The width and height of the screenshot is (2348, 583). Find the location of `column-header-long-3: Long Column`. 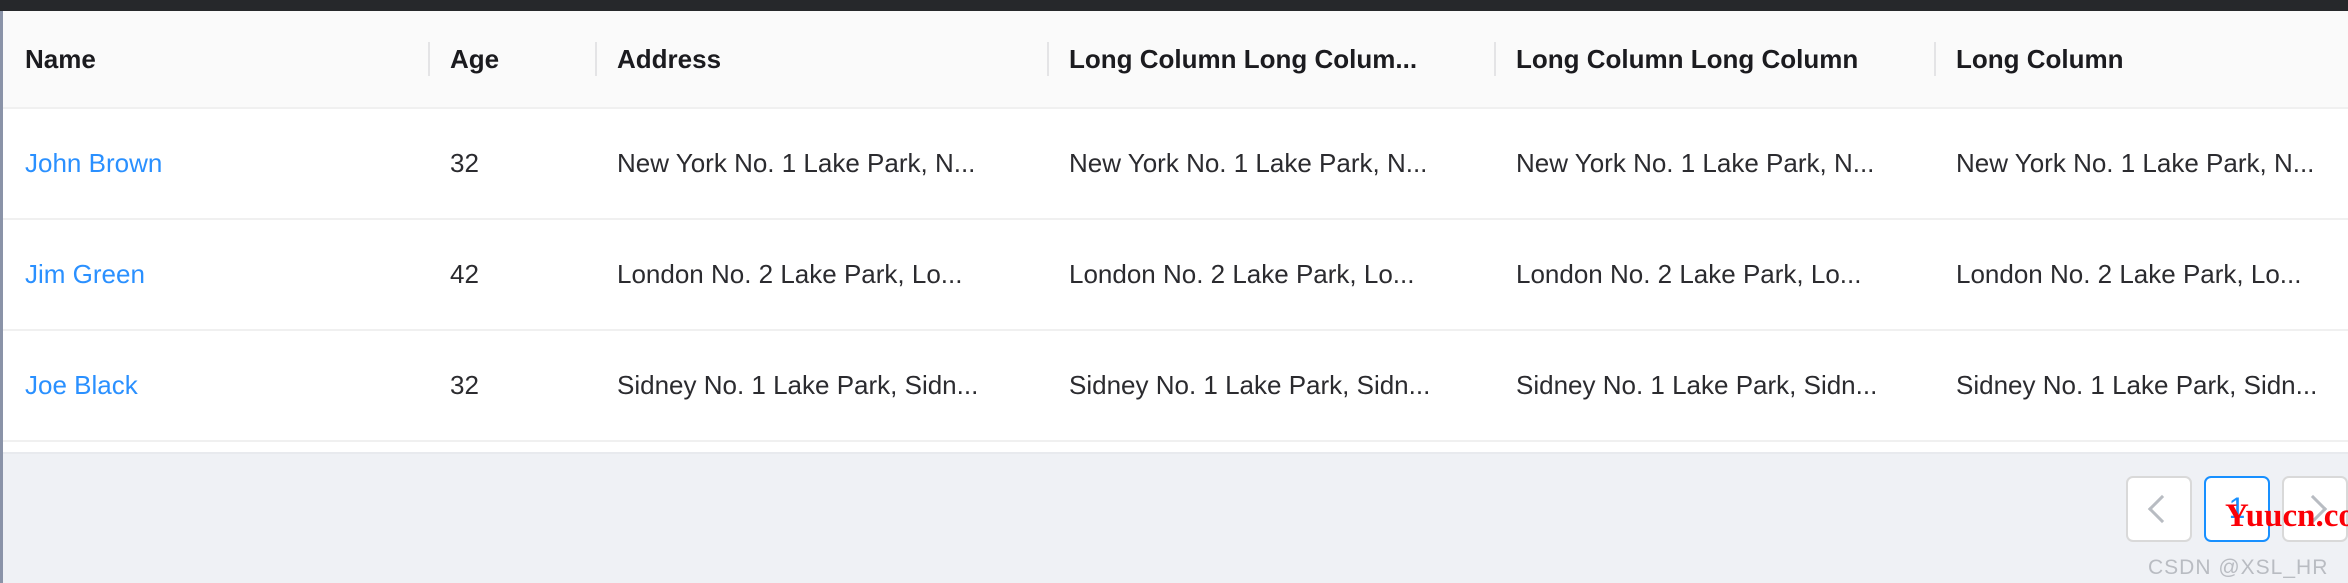

column-header-long-3: Long Column is located at coordinates (2141, 60).